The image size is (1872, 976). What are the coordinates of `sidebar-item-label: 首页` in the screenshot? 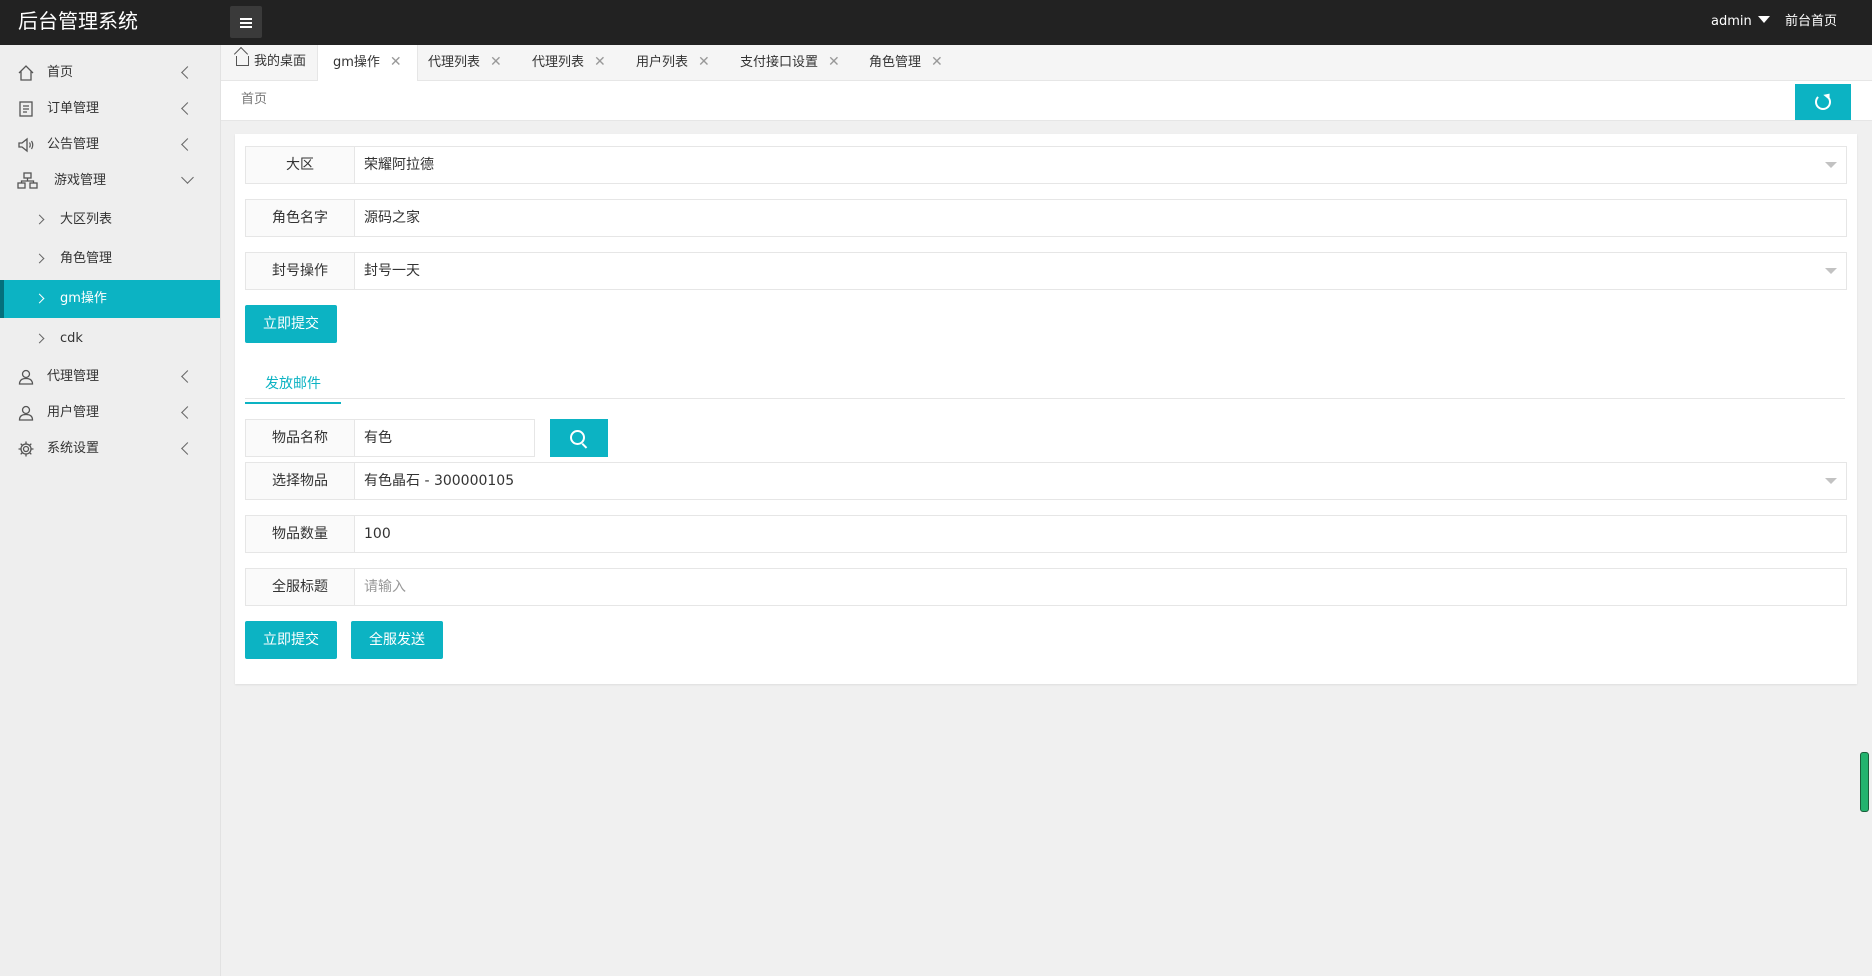 It's located at (60, 72).